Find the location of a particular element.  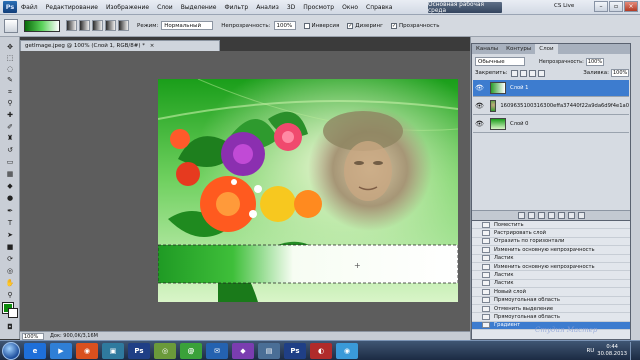

taskbar-app-icon: ◉ is located at coordinates (87, 350).